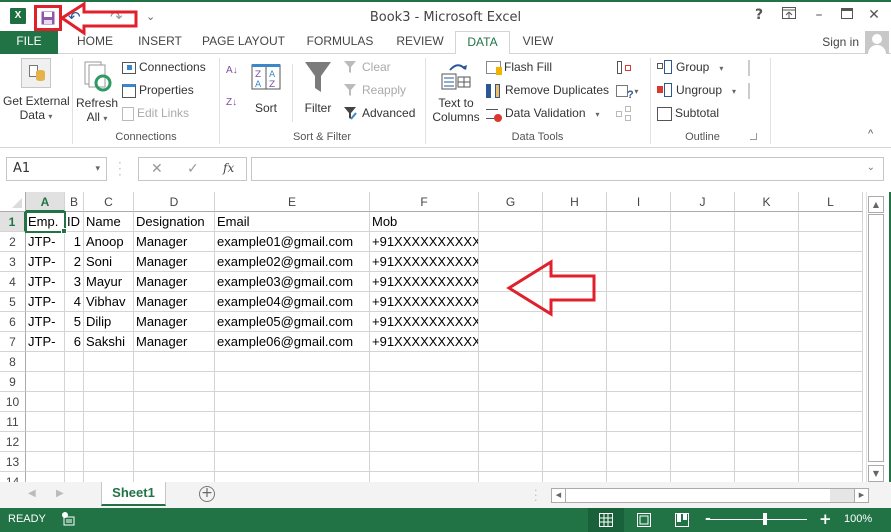 This screenshot has height=532, width=891. Describe the element at coordinates (174, 322) in the screenshot. I see `cell-d6: Manager` at that location.